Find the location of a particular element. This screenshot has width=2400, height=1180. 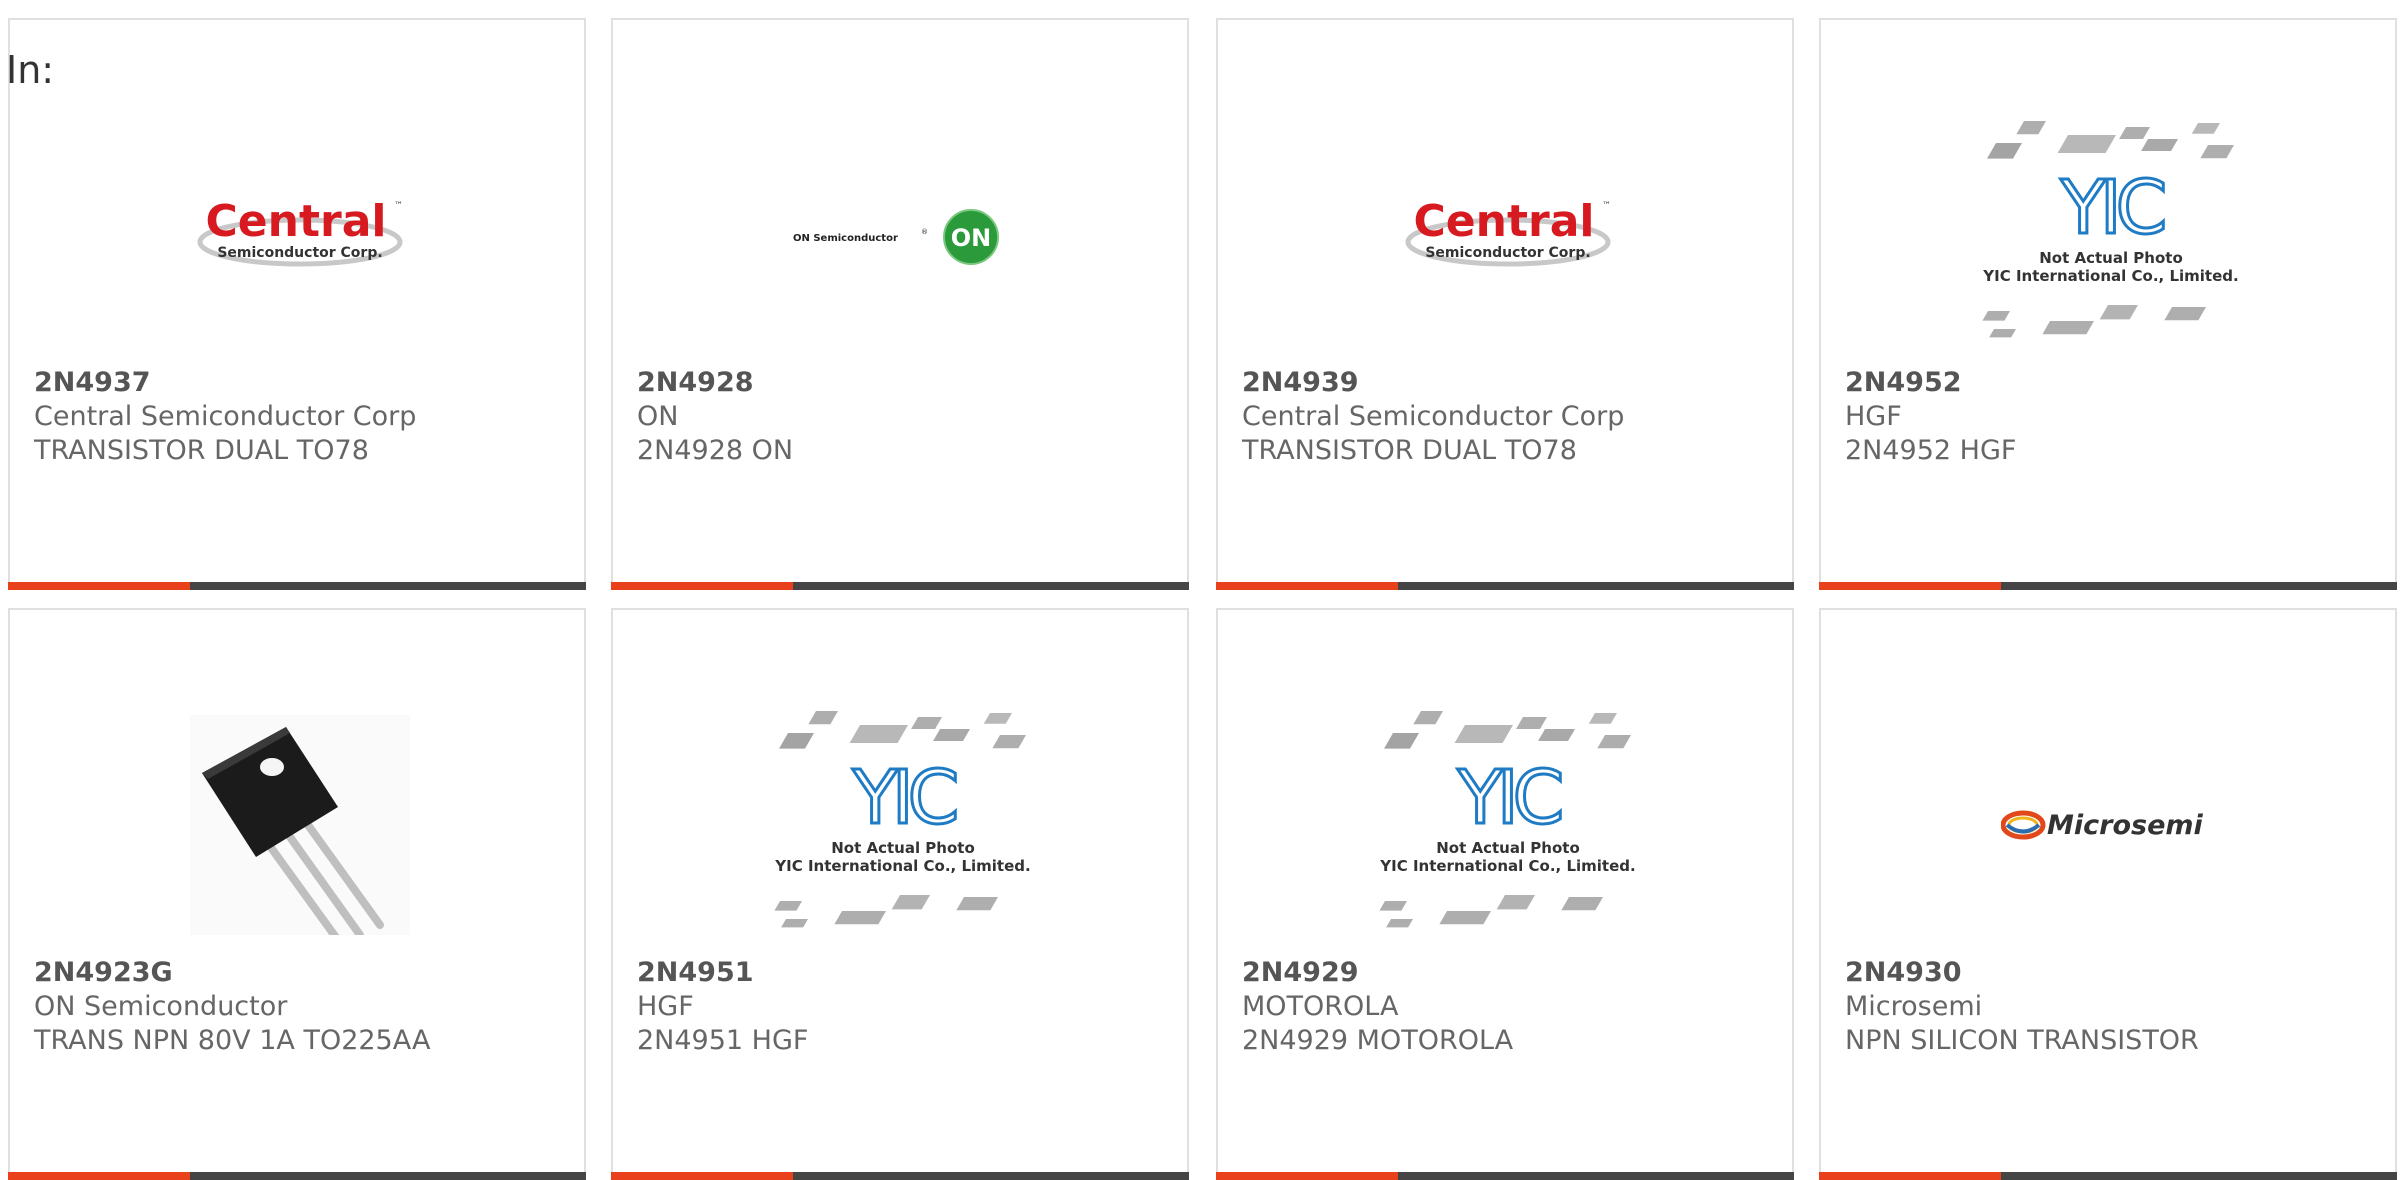

manufacturer-label: Microsemi is located at coordinates (1914, 1006).